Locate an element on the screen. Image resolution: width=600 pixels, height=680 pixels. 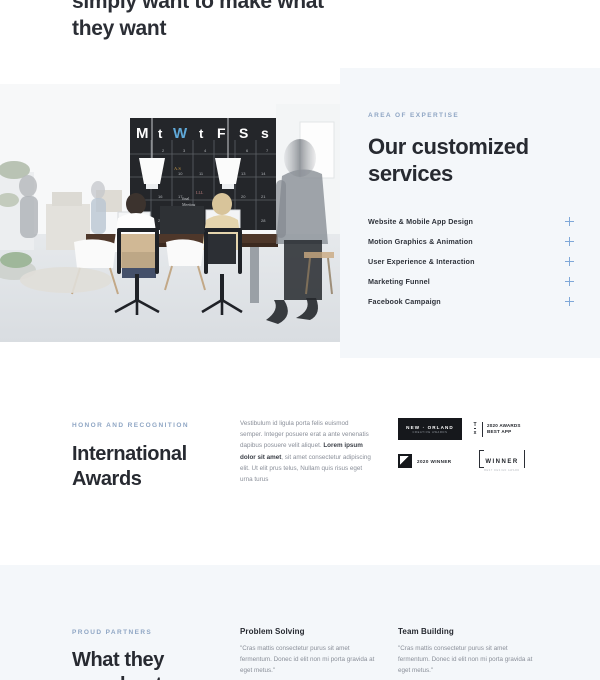
award-badge-title: WINNER is located at coordinates (502, 462).